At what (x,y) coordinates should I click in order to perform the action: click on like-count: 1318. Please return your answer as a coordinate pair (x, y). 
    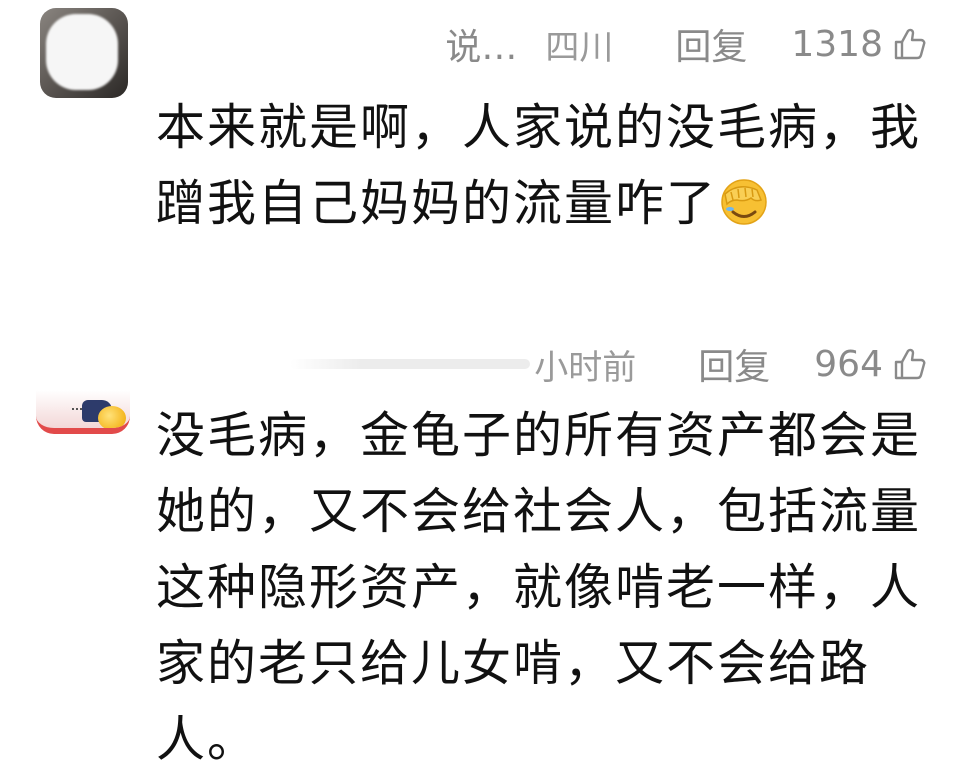
    Looking at the image, I should click on (837, 44).